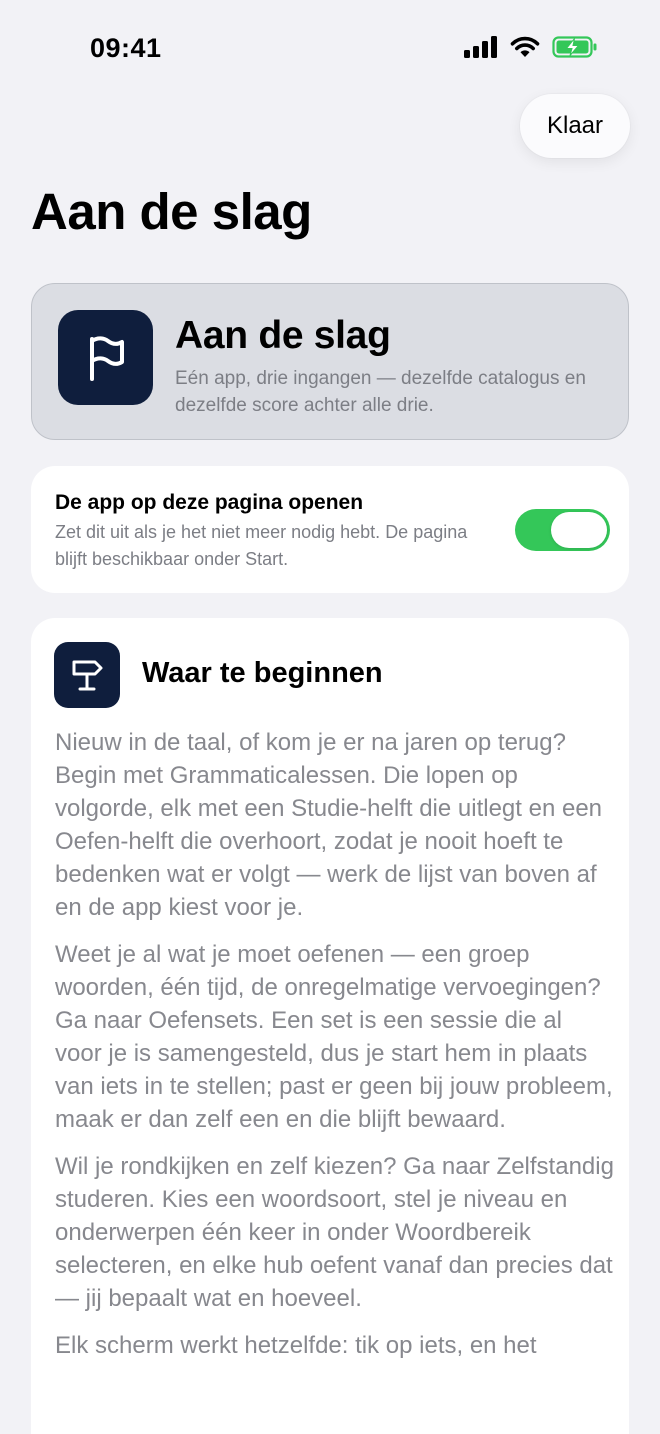  Describe the element at coordinates (283, 335) in the screenshot. I see `hero-title: Aan de slag` at that location.